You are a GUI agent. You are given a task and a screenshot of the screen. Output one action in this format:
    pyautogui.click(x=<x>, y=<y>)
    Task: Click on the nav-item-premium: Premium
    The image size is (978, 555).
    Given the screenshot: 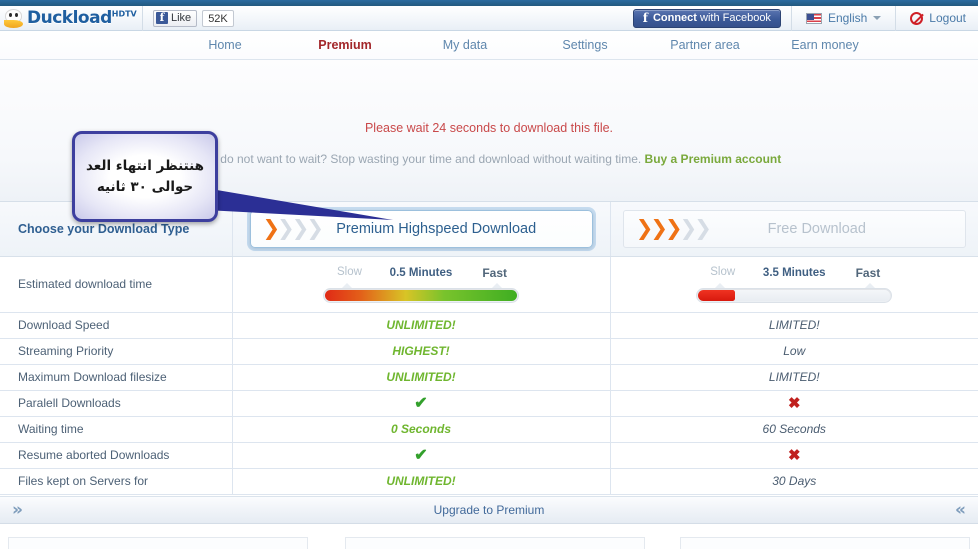 What is the action you would take?
    pyautogui.click(x=345, y=45)
    